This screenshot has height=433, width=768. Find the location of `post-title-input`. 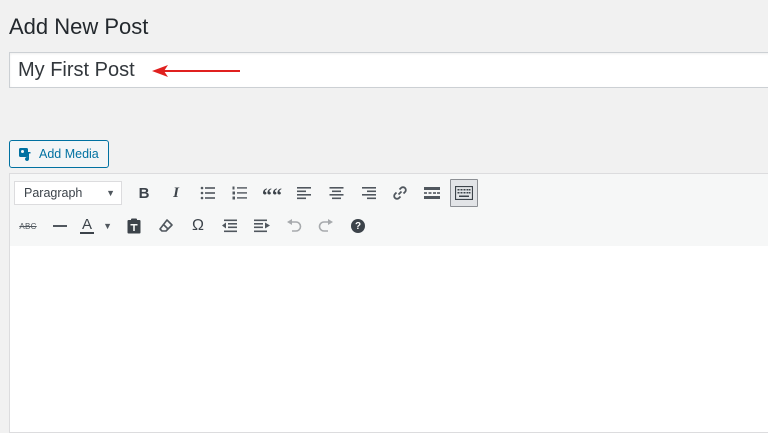

post-title-input is located at coordinates (389, 70).